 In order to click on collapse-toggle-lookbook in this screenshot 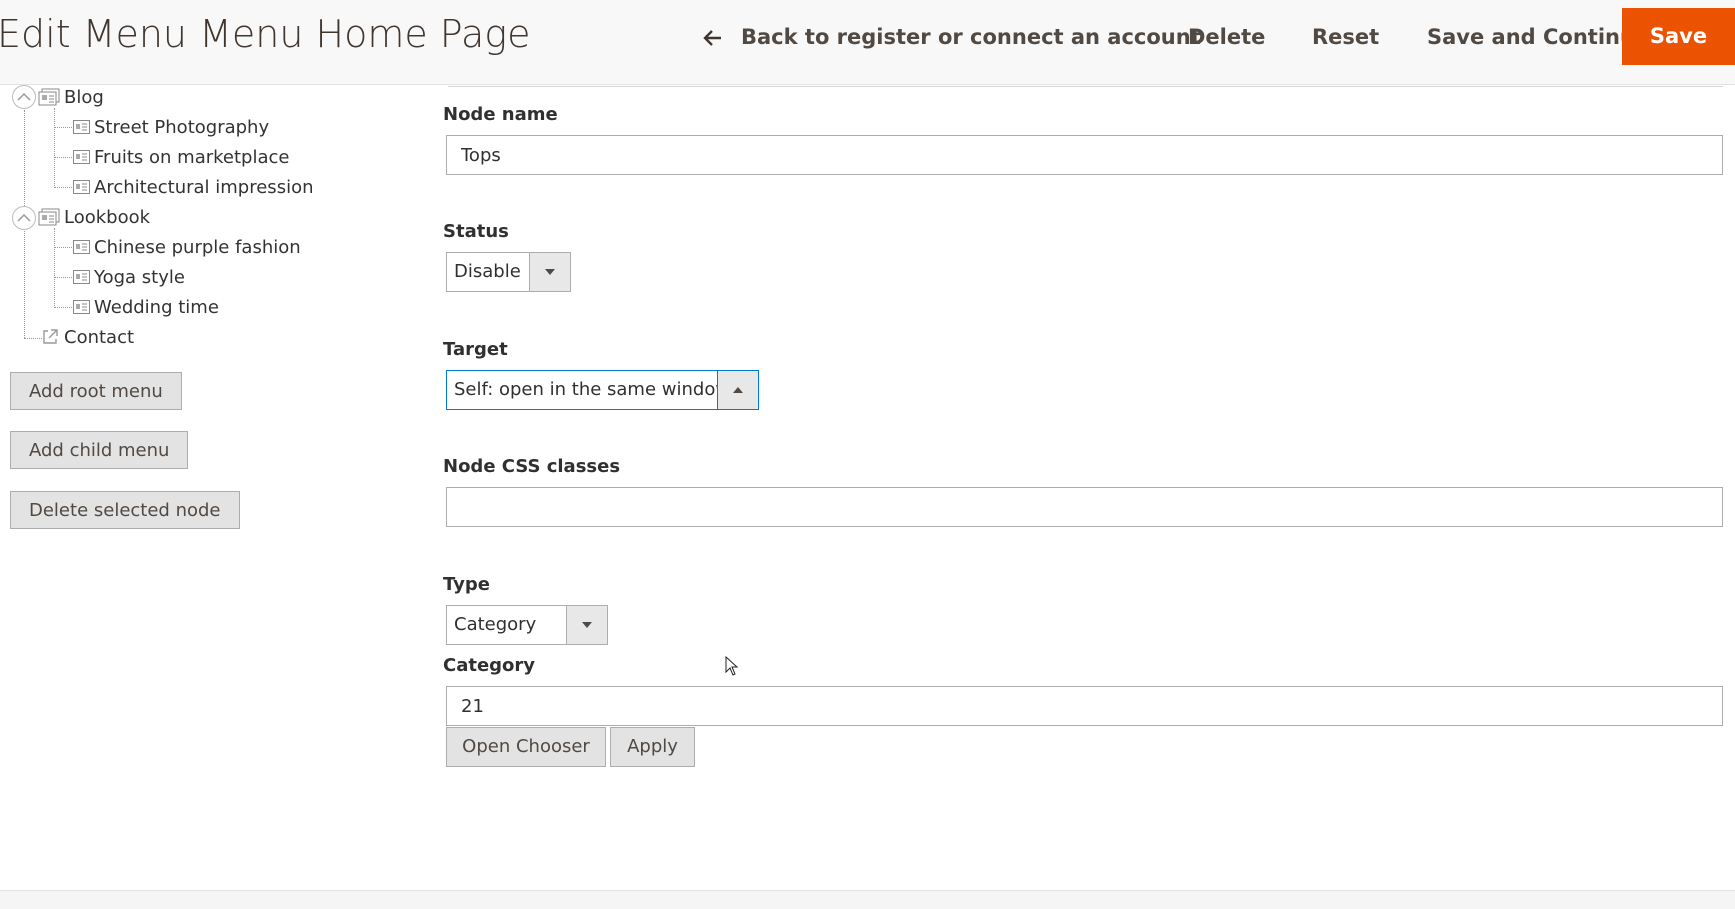, I will do `click(24, 218)`.